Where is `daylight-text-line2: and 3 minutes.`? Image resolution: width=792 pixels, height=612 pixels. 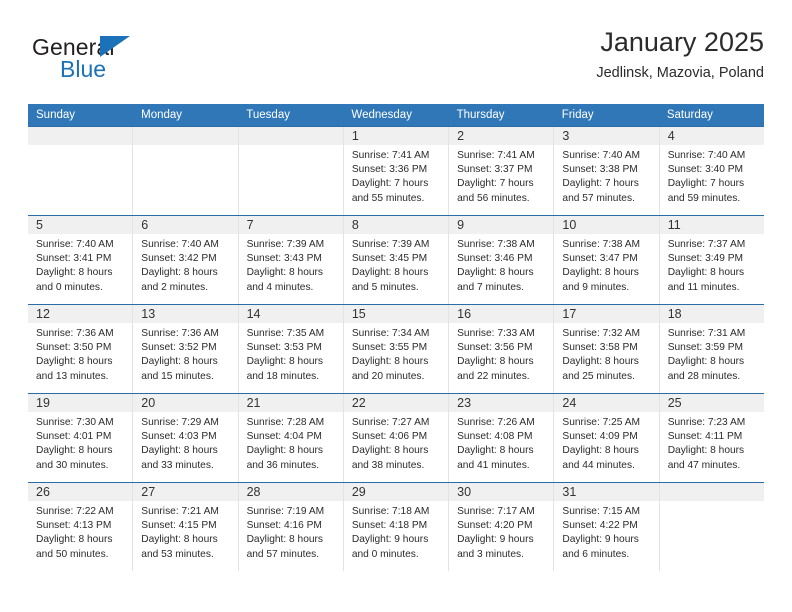
daylight-text-line2: and 3 minutes. is located at coordinates (490, 554).